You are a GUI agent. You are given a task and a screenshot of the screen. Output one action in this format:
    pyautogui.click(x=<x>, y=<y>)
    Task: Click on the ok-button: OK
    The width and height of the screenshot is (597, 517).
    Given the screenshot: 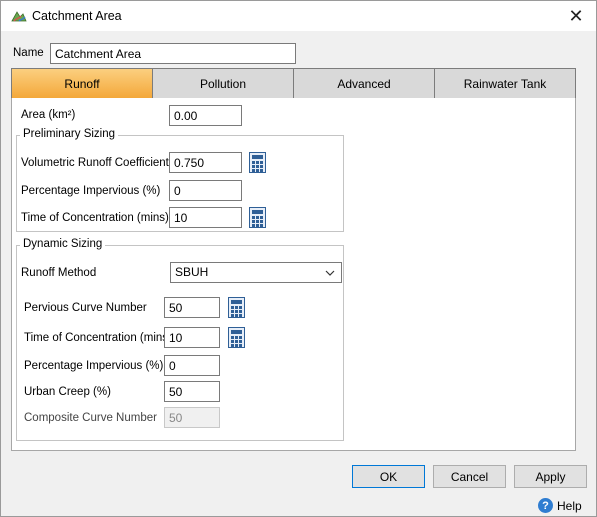 What is the action you would take?
    pyautogui.click(x=388, y=476)
    